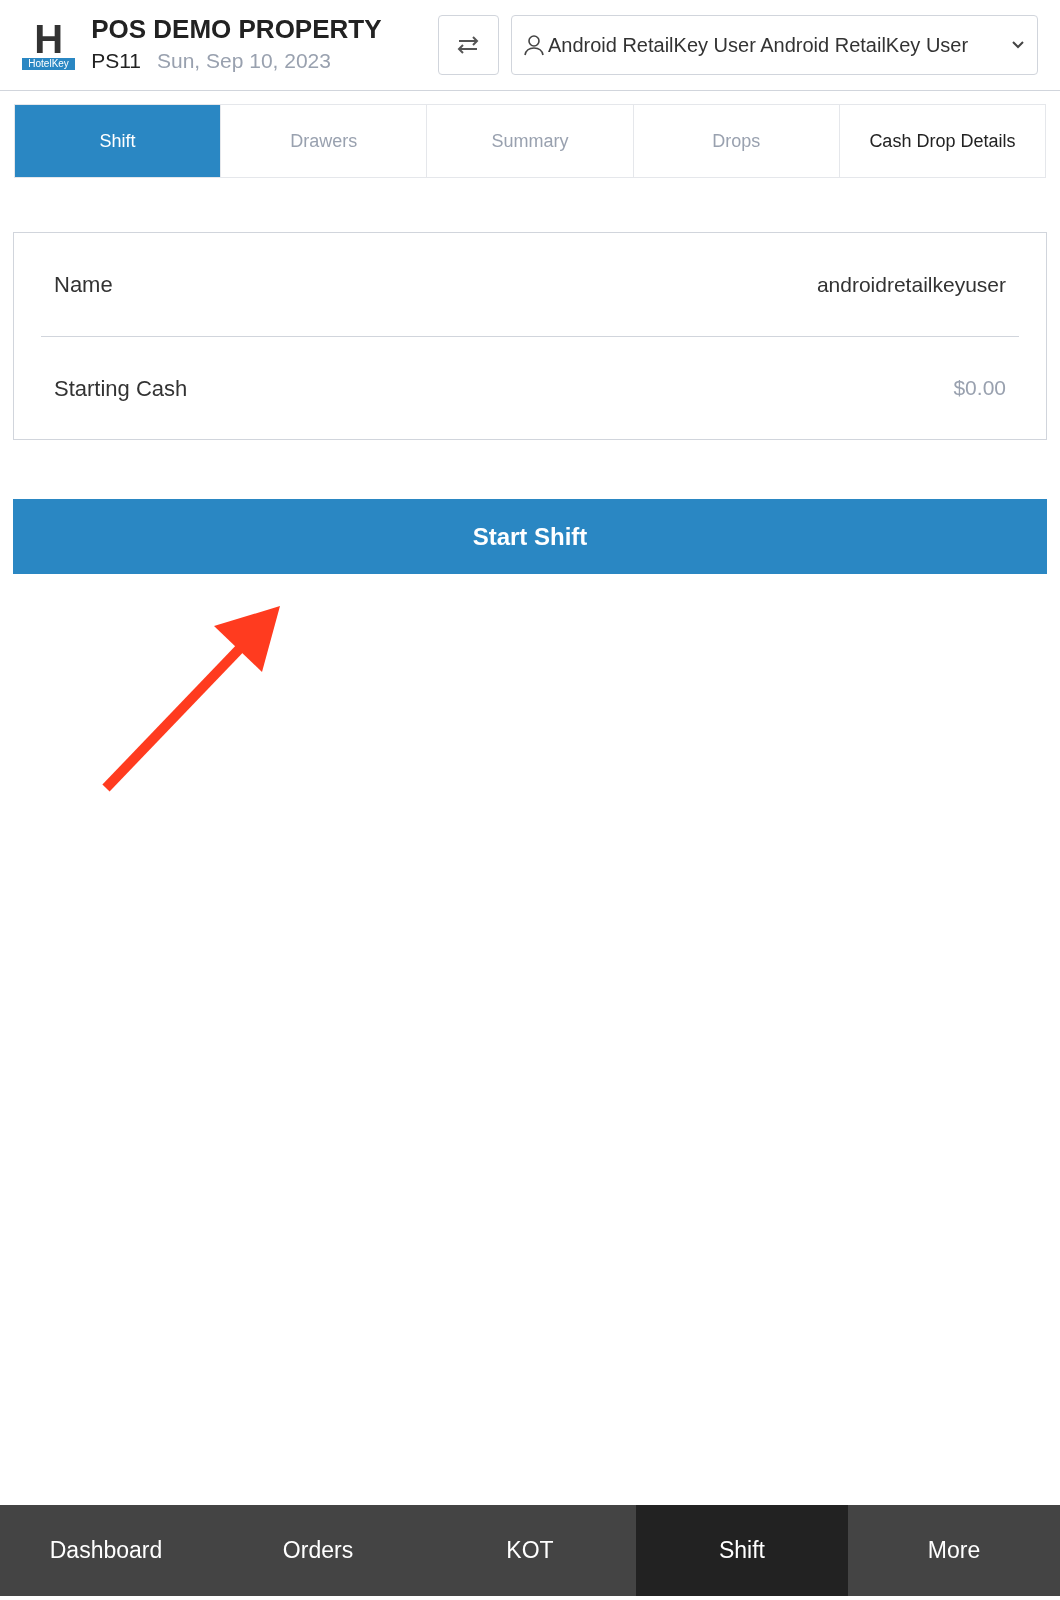 The width and height of the screenshot is (1060, 1600). What do you see at coordinates (906, 388) in the screenshot?
I see `starting-cash-input: $0.00` at bounding box center [906, 388].